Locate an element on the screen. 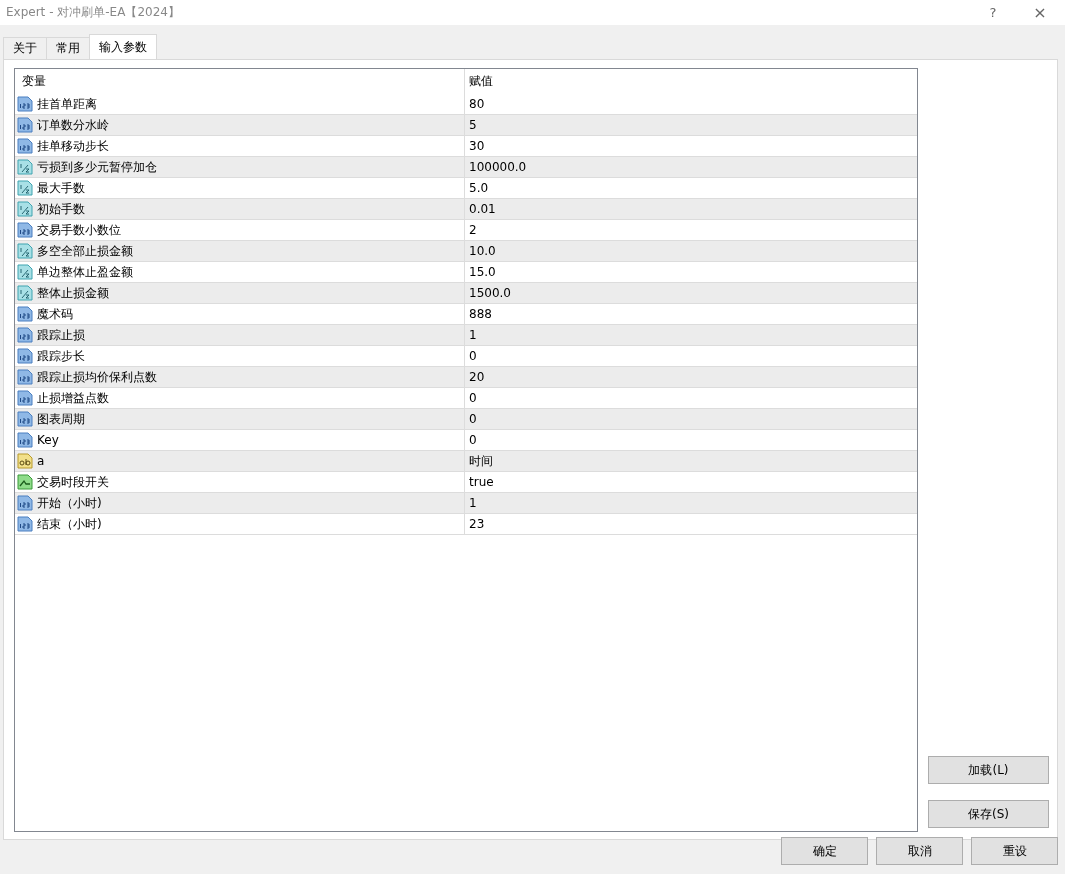 The image size is (1065, 874). parameter-name: 开始（小时) is located at coordinates (69, 503).